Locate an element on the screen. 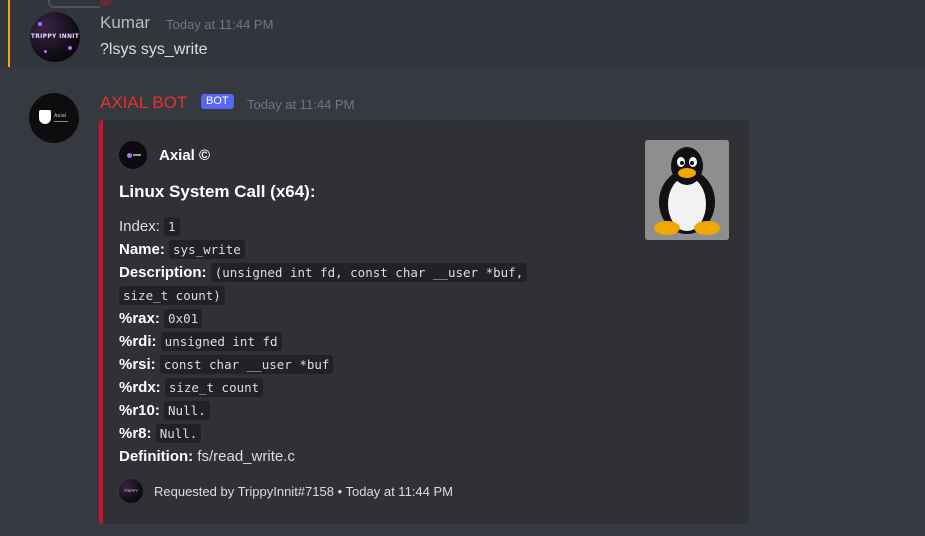  rdx-value: size_t count is located at coordinates (214, 387).